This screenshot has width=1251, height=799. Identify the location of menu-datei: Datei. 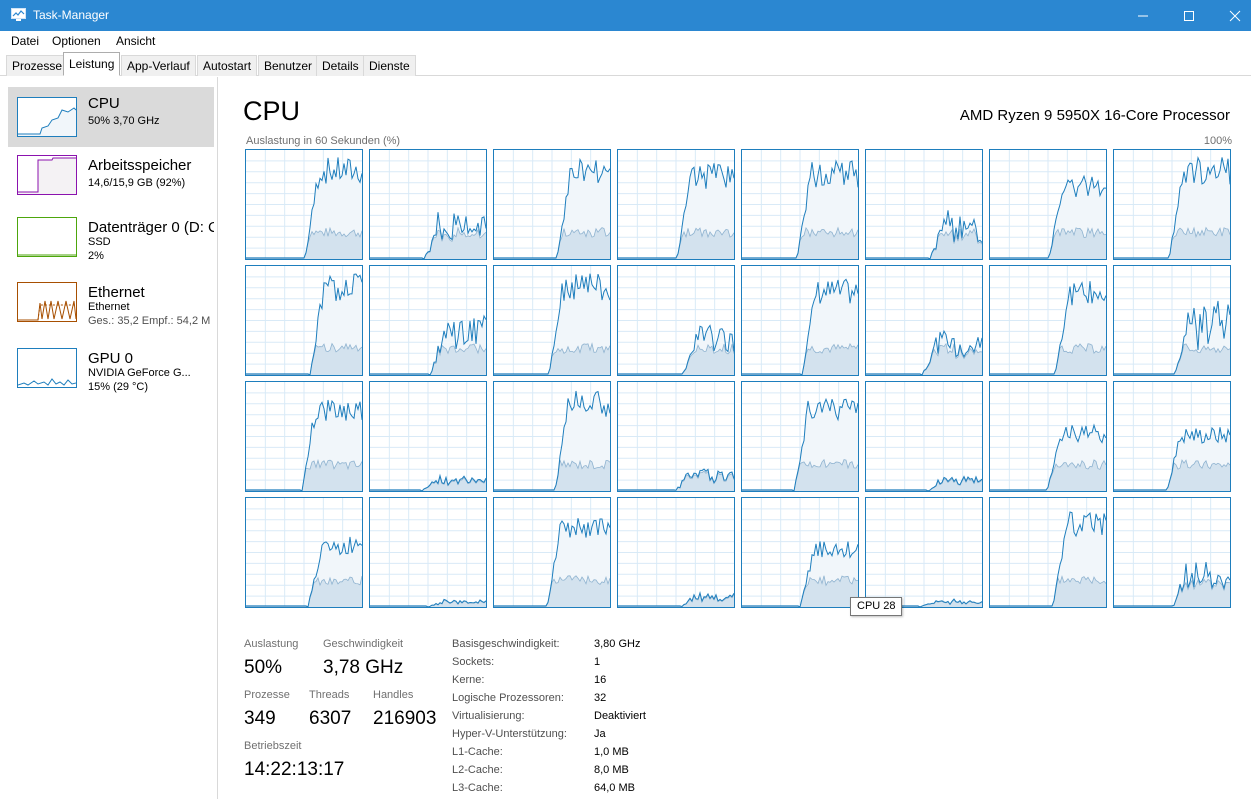
(25, 41).